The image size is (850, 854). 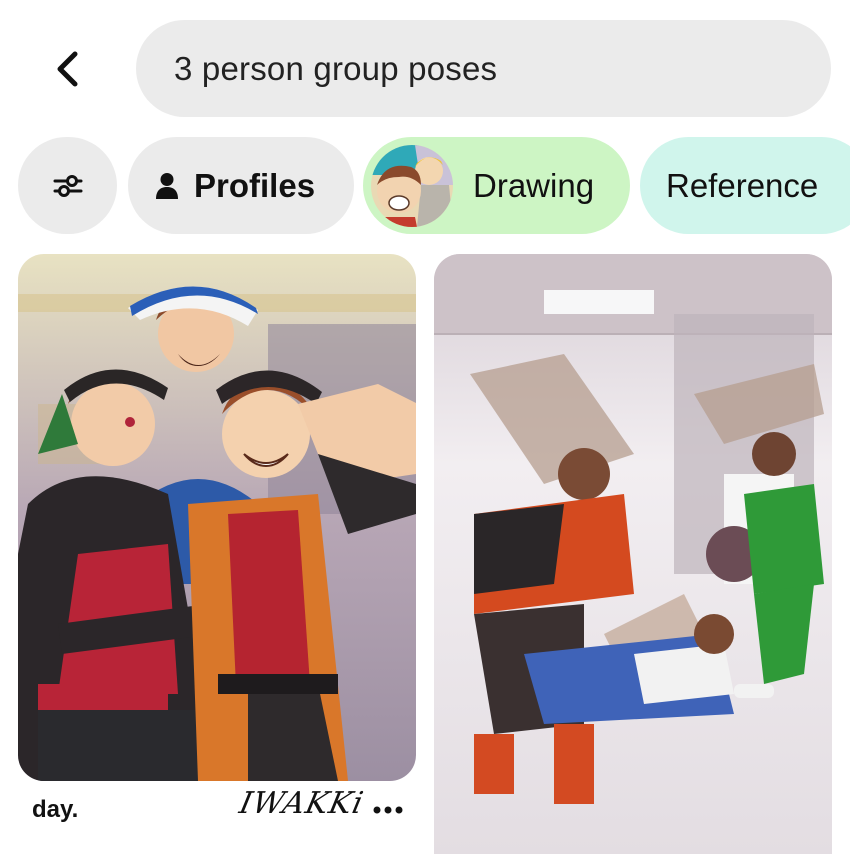 What do you see at coordinates (534, 185) in the screenshot?
I see `drawing-label: Drawing` at bounding box center [534, 185].